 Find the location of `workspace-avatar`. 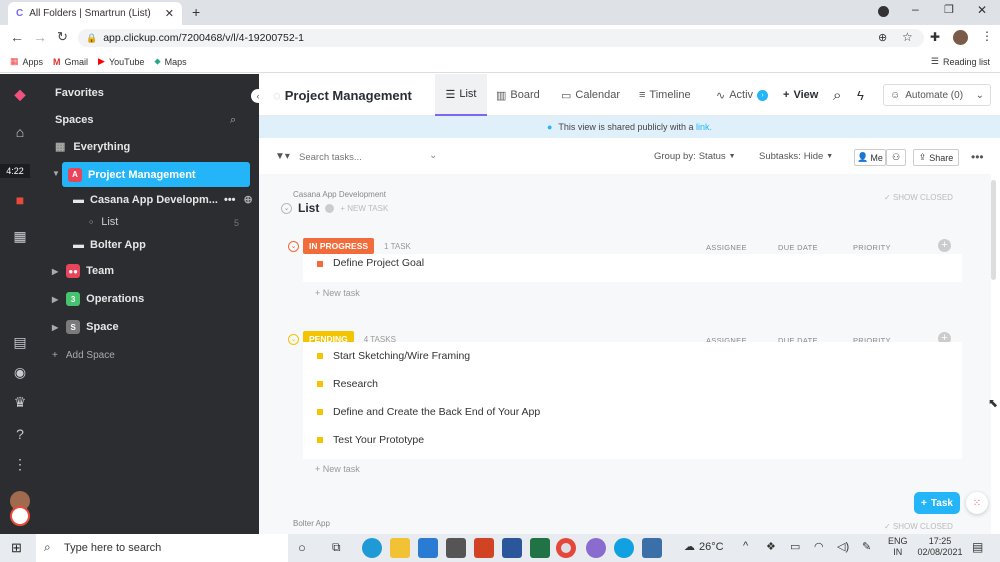

workspace-avatar is located at coordinates (20, 516).